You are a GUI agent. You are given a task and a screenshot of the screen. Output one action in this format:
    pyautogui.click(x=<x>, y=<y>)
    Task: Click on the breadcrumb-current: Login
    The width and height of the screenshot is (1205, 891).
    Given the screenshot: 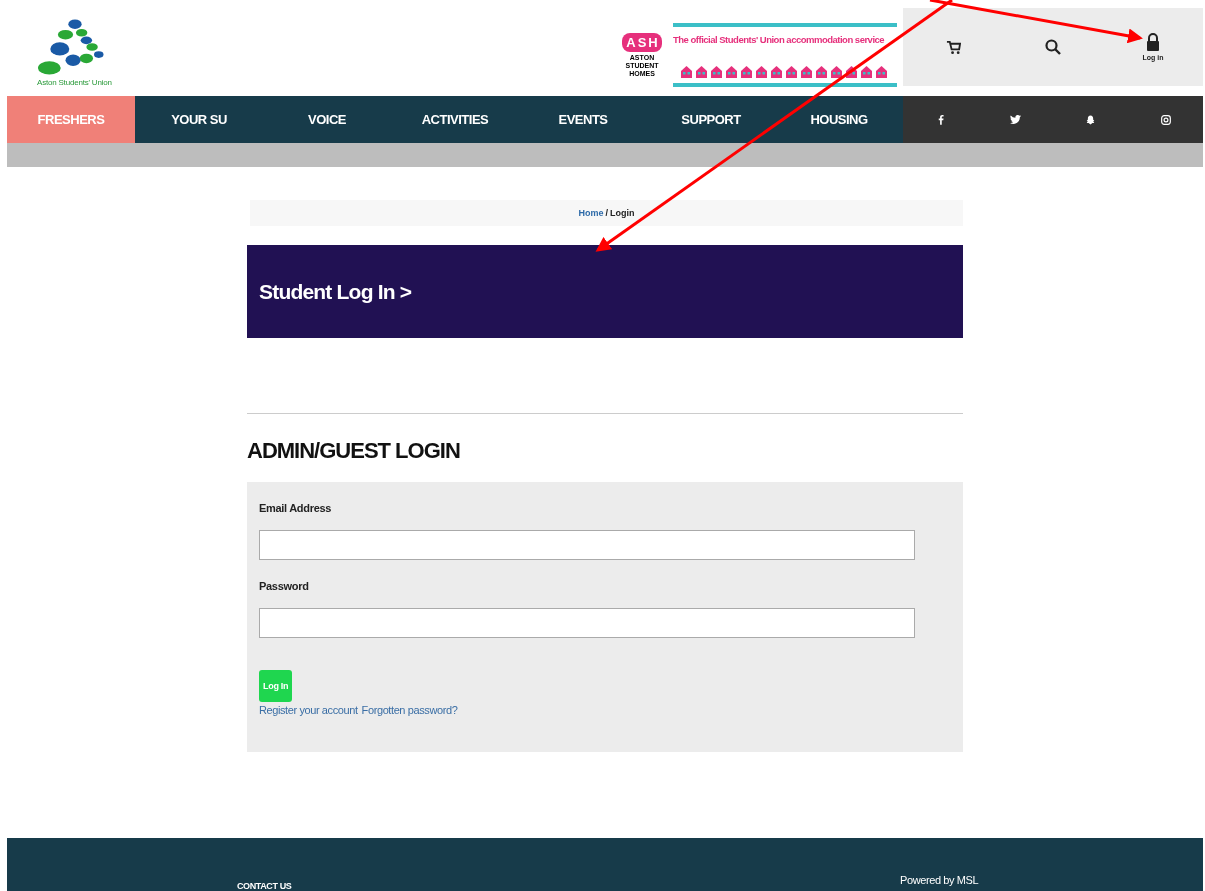 What is the action you would take?
    pyautogui.click(x=622, y=213)
    